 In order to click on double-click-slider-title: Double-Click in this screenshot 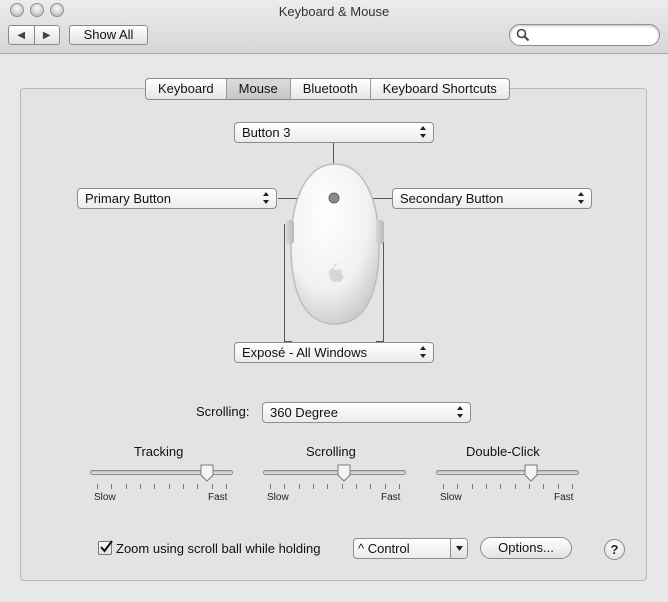, I will do `click(503, 451)`.